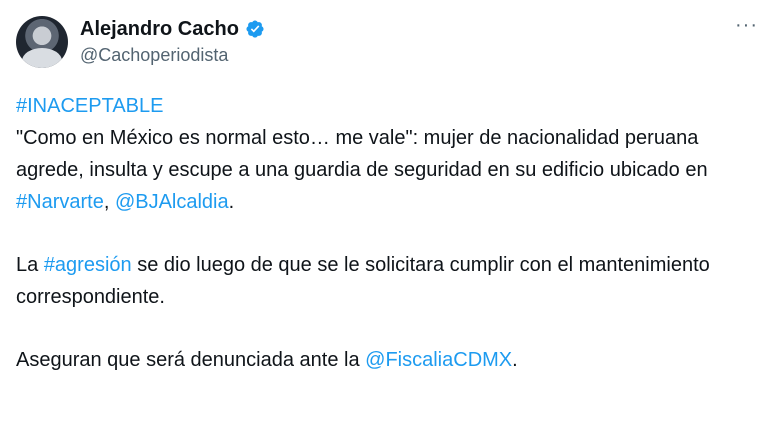  What do you see at coordinates (30, 265) in the screenshot?
I see `paragraph-2-text-a: La` at bounding box center [30, 265].